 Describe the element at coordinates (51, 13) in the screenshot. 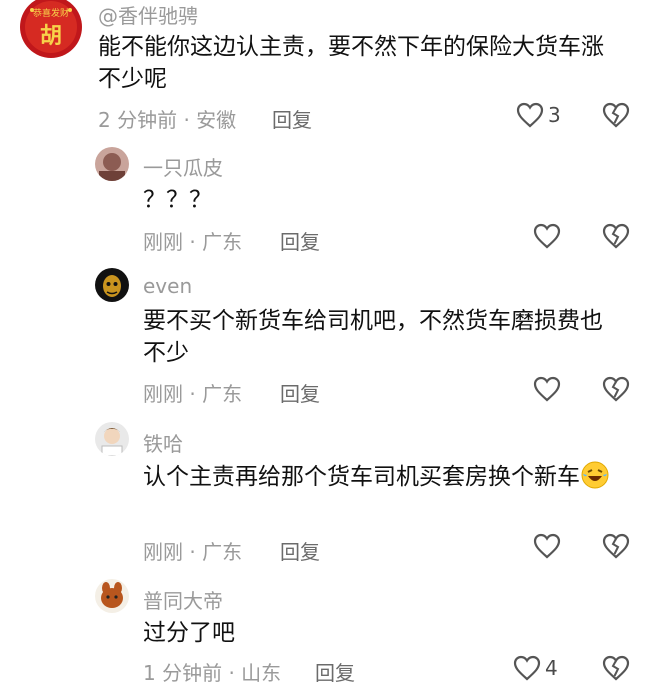

I see `avatar-top-text: 恭喜发财` at that location.